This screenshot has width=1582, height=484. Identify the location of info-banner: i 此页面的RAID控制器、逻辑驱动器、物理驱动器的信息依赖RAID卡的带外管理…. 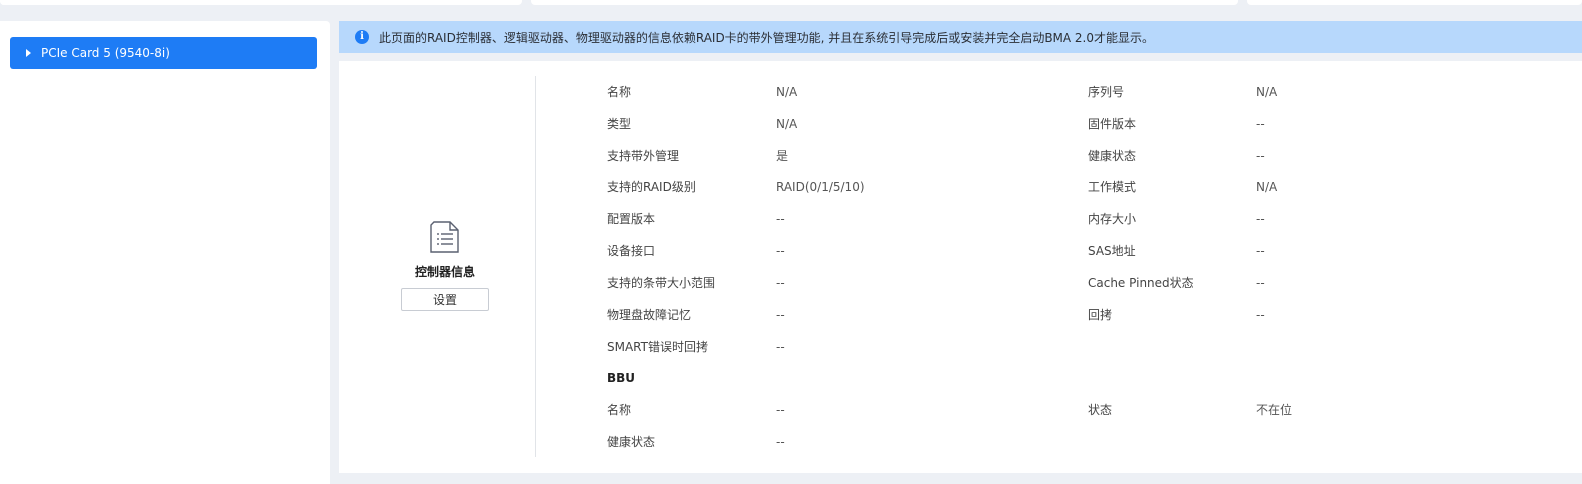
(960, 37).